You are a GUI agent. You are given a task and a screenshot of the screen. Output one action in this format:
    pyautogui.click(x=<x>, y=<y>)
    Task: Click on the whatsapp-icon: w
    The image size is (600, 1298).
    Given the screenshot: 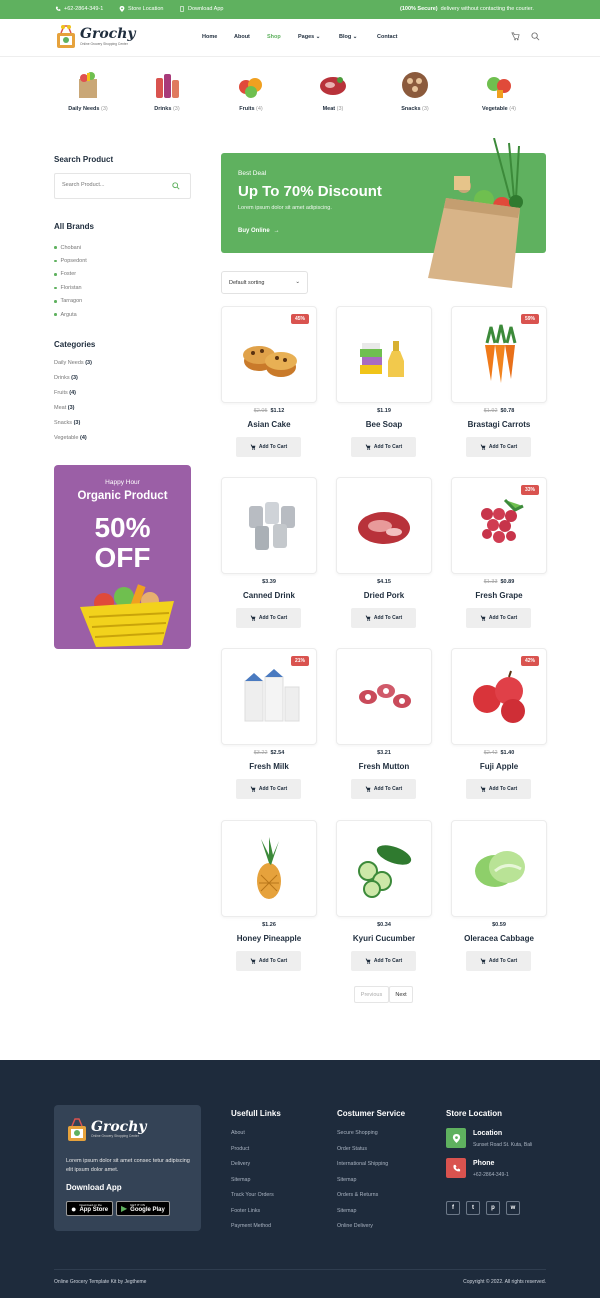 What is the action you would take?
    pyautogui.click(x=513, y=1208)
    